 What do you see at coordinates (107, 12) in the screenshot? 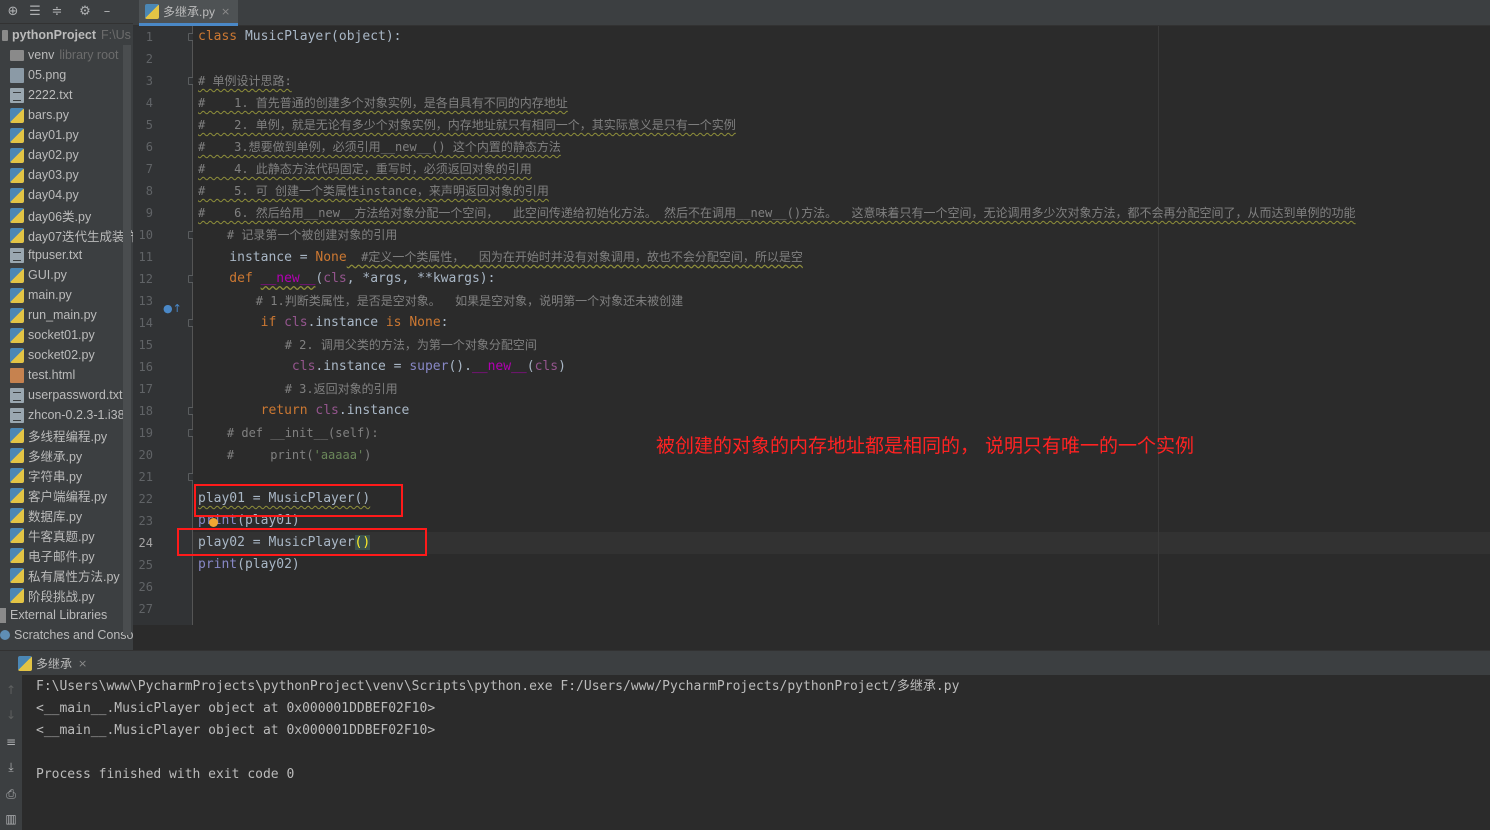
I see `hide-icon: –` at bounding box center [107, 12].